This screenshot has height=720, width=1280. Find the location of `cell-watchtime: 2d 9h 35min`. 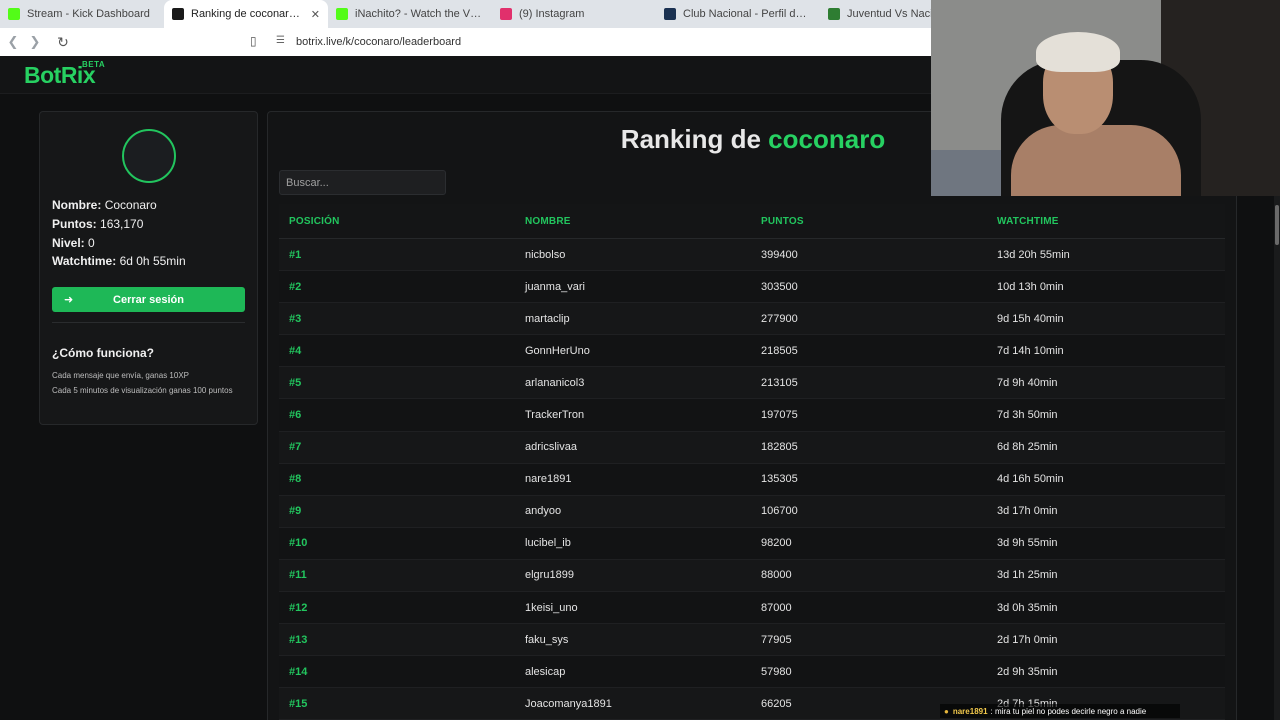

cell-watchtime: 2d 9h 35min is located at coordinates (1027, 671).